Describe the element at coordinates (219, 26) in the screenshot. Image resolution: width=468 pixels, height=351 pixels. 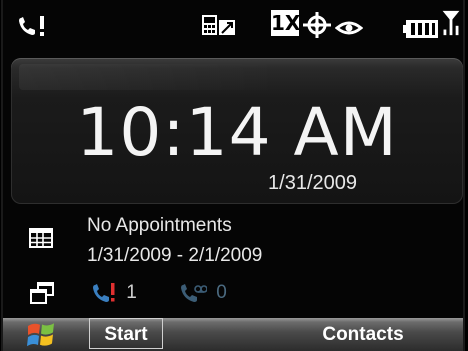
I see `data-connection-icon` at that location.